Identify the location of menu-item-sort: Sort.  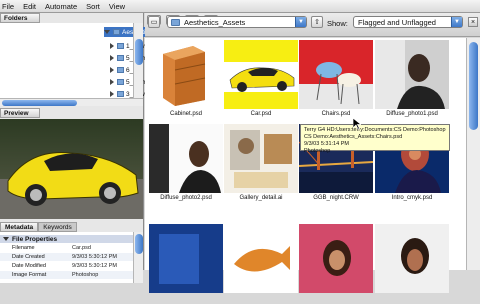
(93, 6).